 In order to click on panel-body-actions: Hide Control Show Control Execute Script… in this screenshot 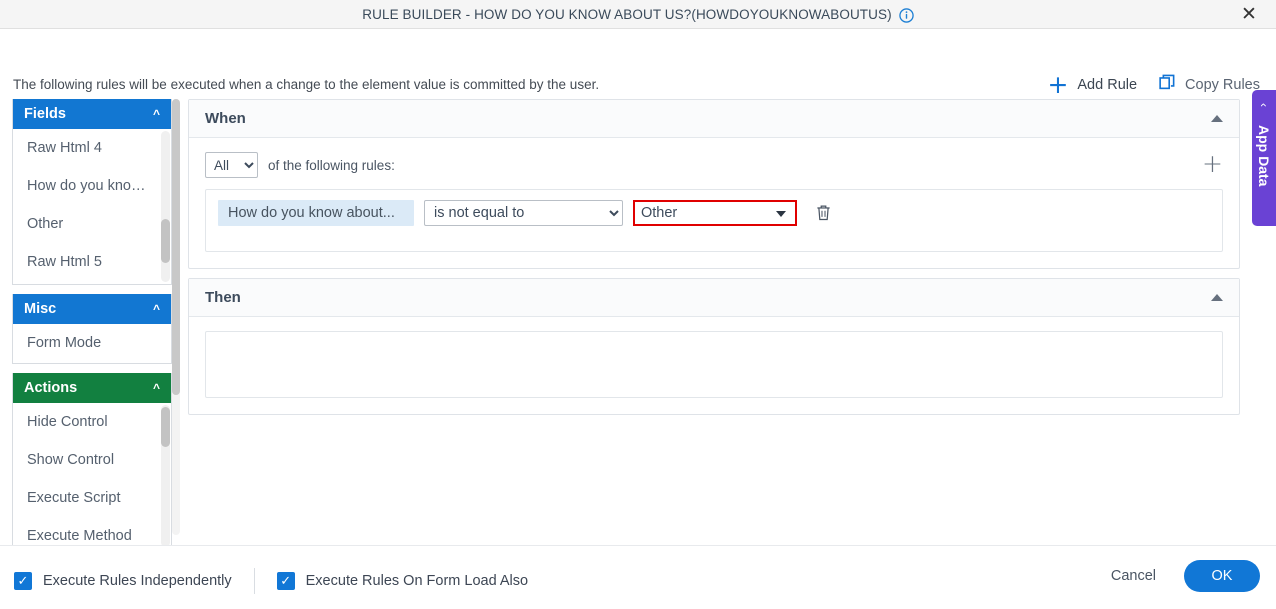, I will do `click(92, 476)`.